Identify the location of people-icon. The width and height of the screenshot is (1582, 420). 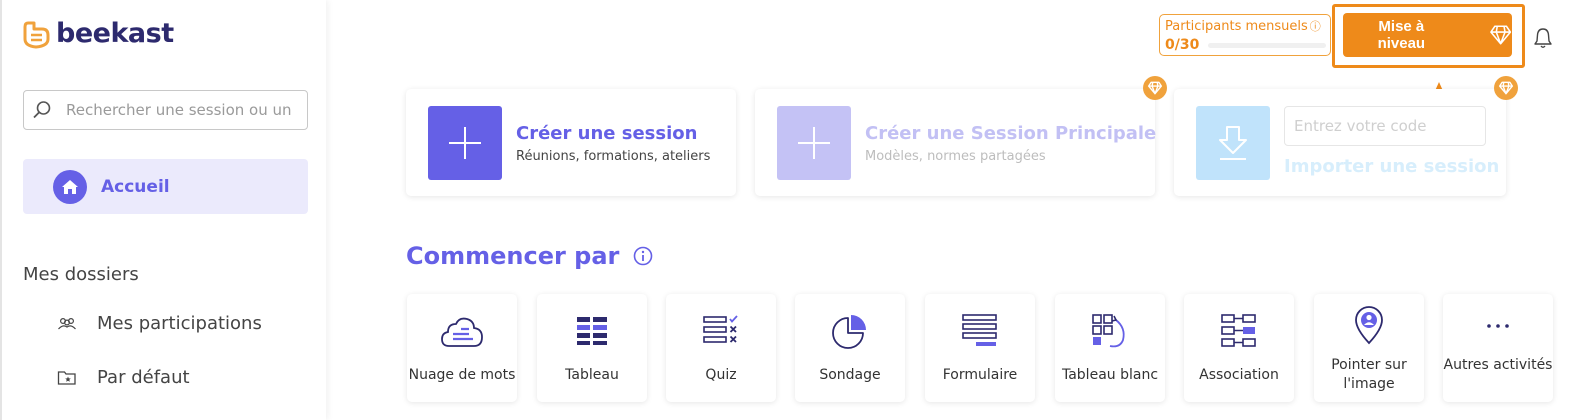
(67, 323).